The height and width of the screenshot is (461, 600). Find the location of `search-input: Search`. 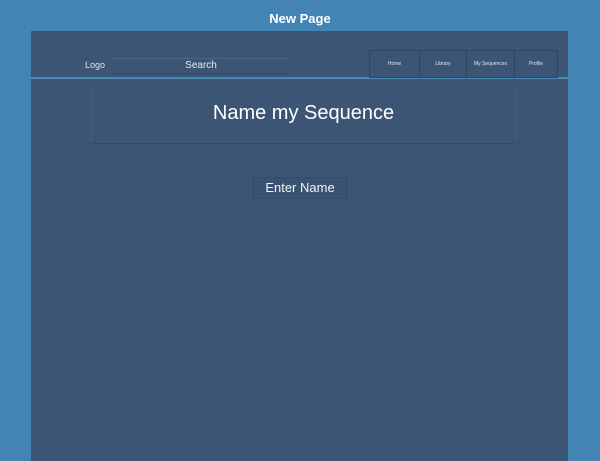

search-input: Search is located at coordinates (201, 66).